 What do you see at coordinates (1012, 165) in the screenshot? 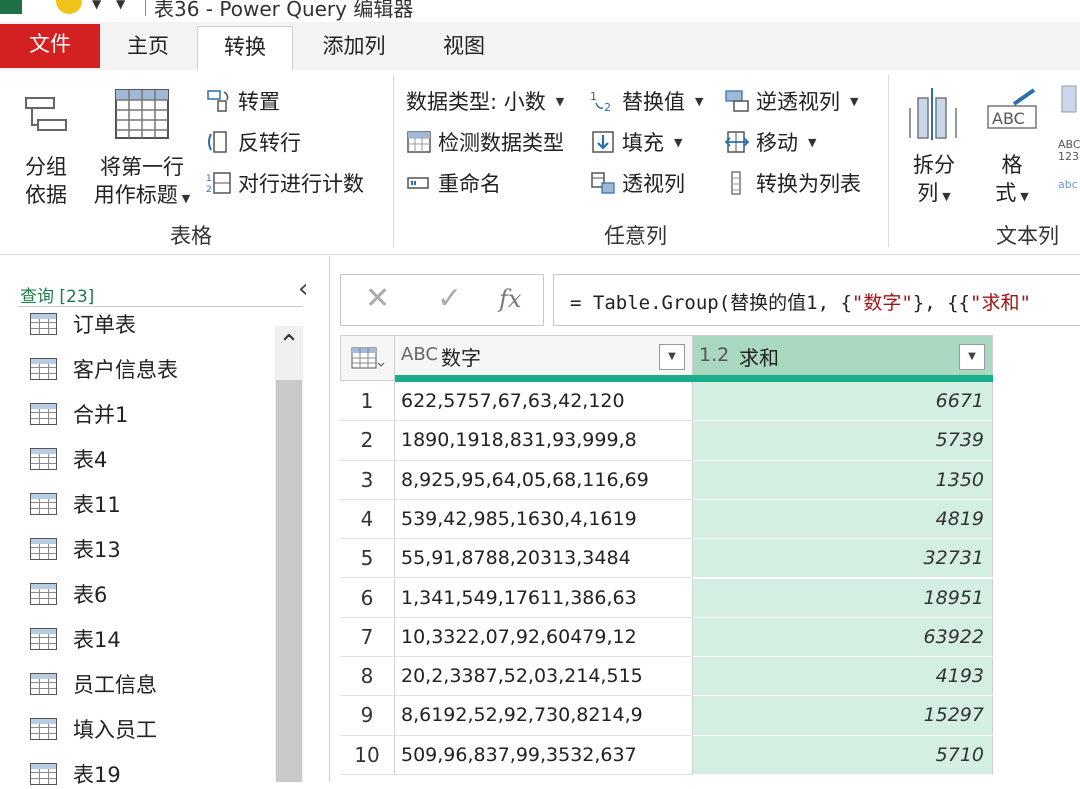
I see `format-label-1: 格` at bounding box center [1012, 165].